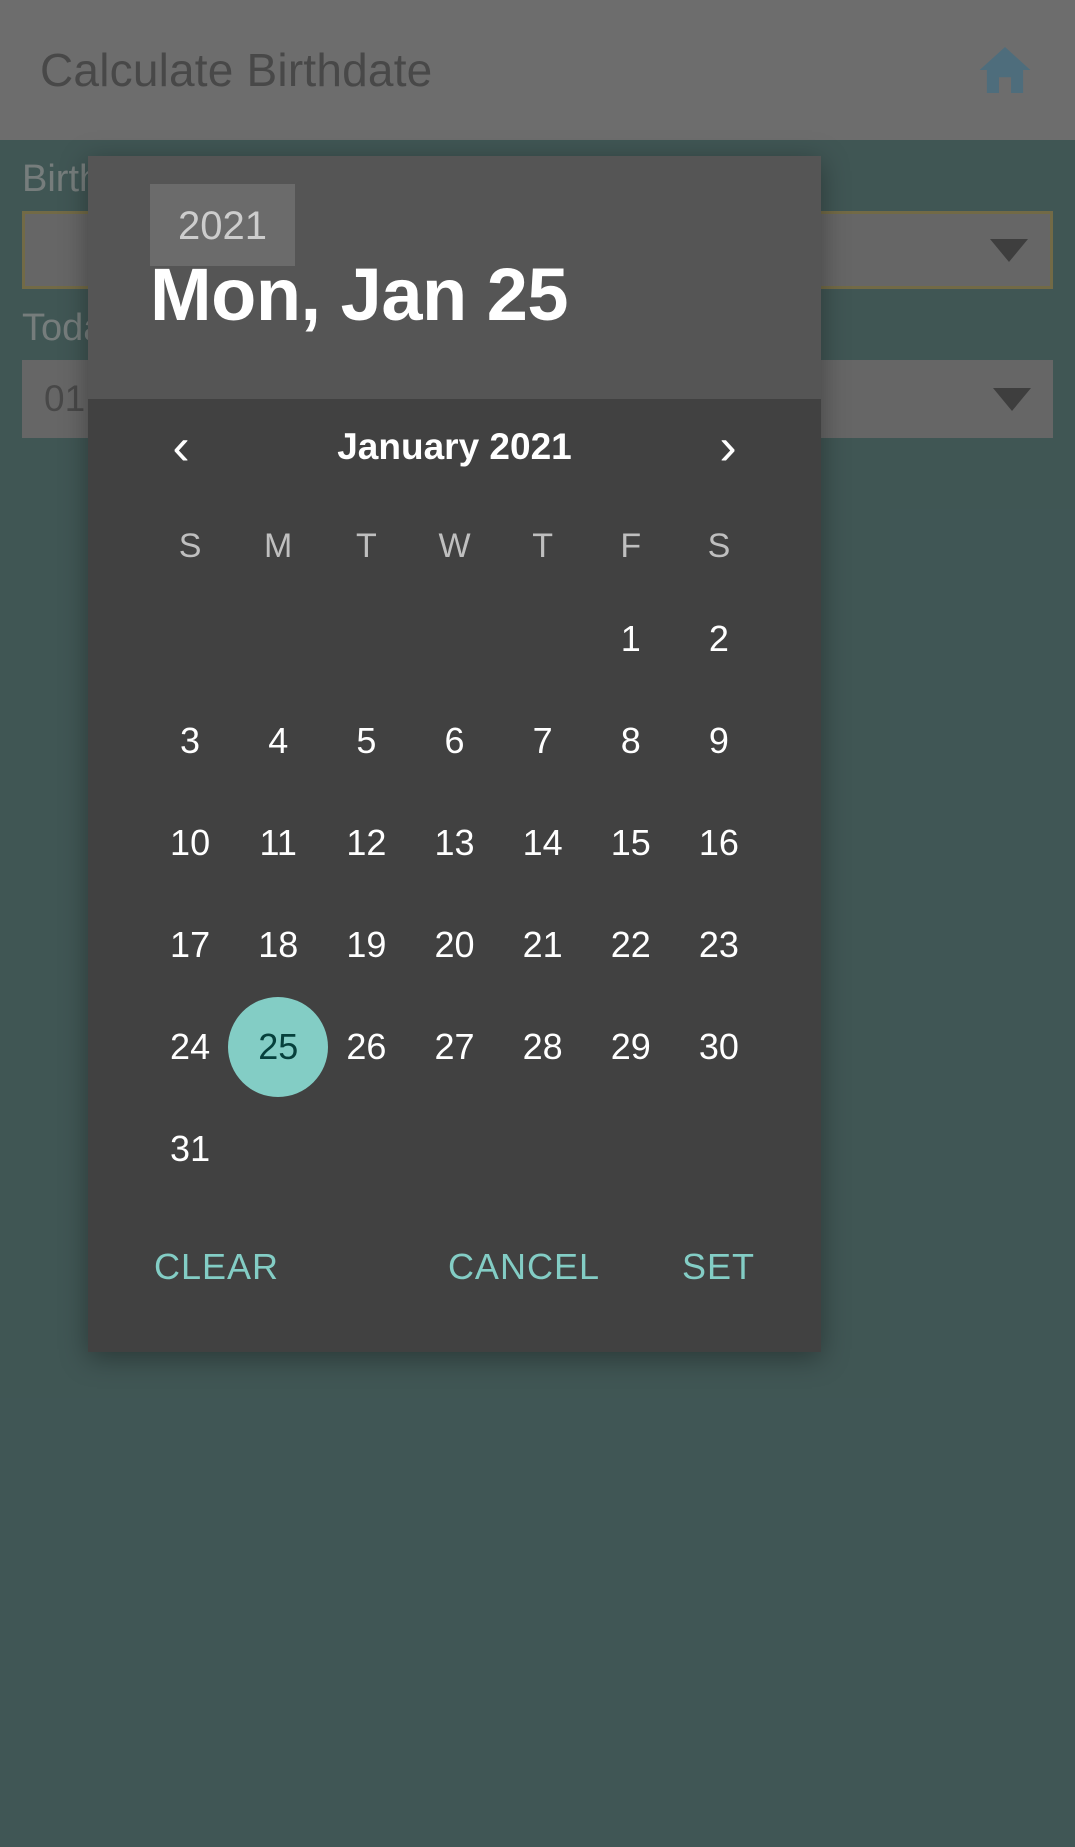 The width and height of the screenshot is (1075, 1847). I want to click on day-number: 29, so click(630, 1046).